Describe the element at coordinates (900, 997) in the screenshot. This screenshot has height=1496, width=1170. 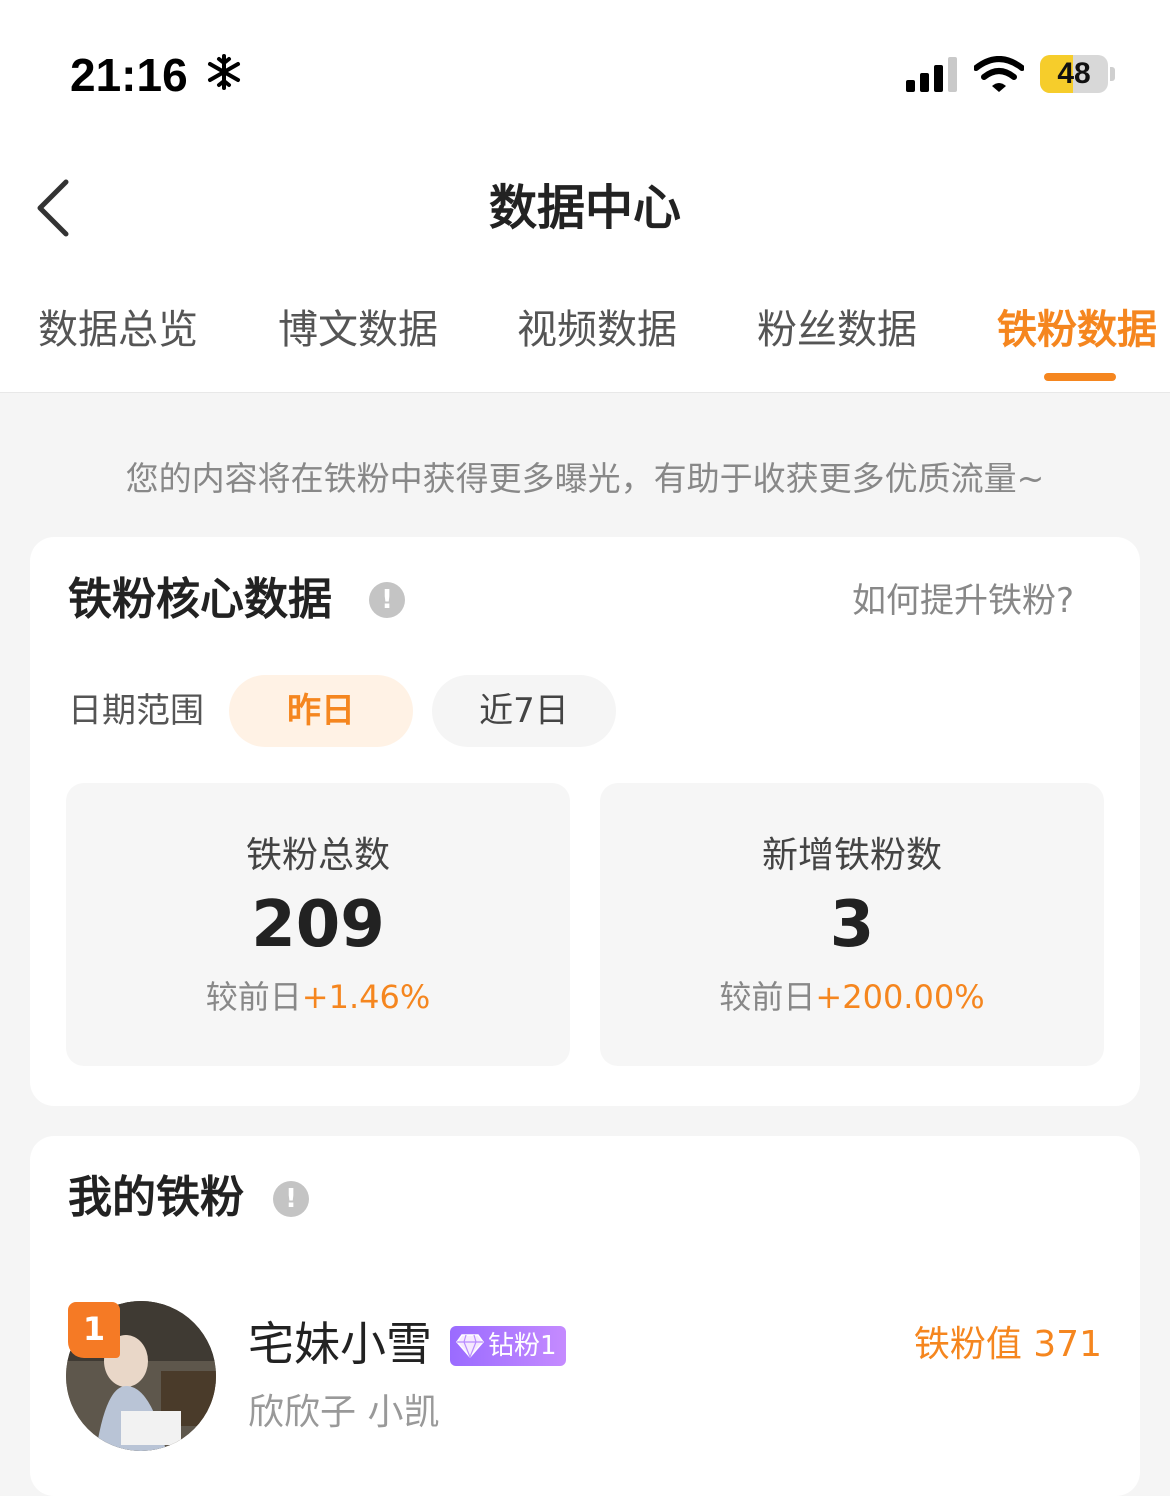
I see `stat-change-percent: +200.00%` at that location.